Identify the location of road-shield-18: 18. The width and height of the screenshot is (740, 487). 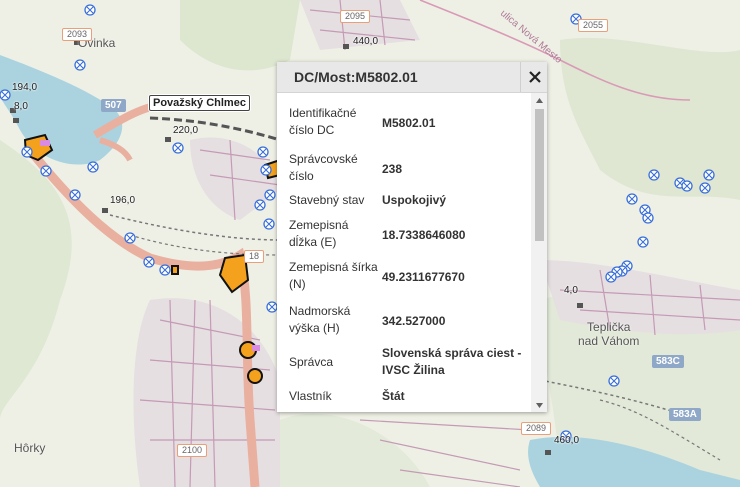
(254, 256).